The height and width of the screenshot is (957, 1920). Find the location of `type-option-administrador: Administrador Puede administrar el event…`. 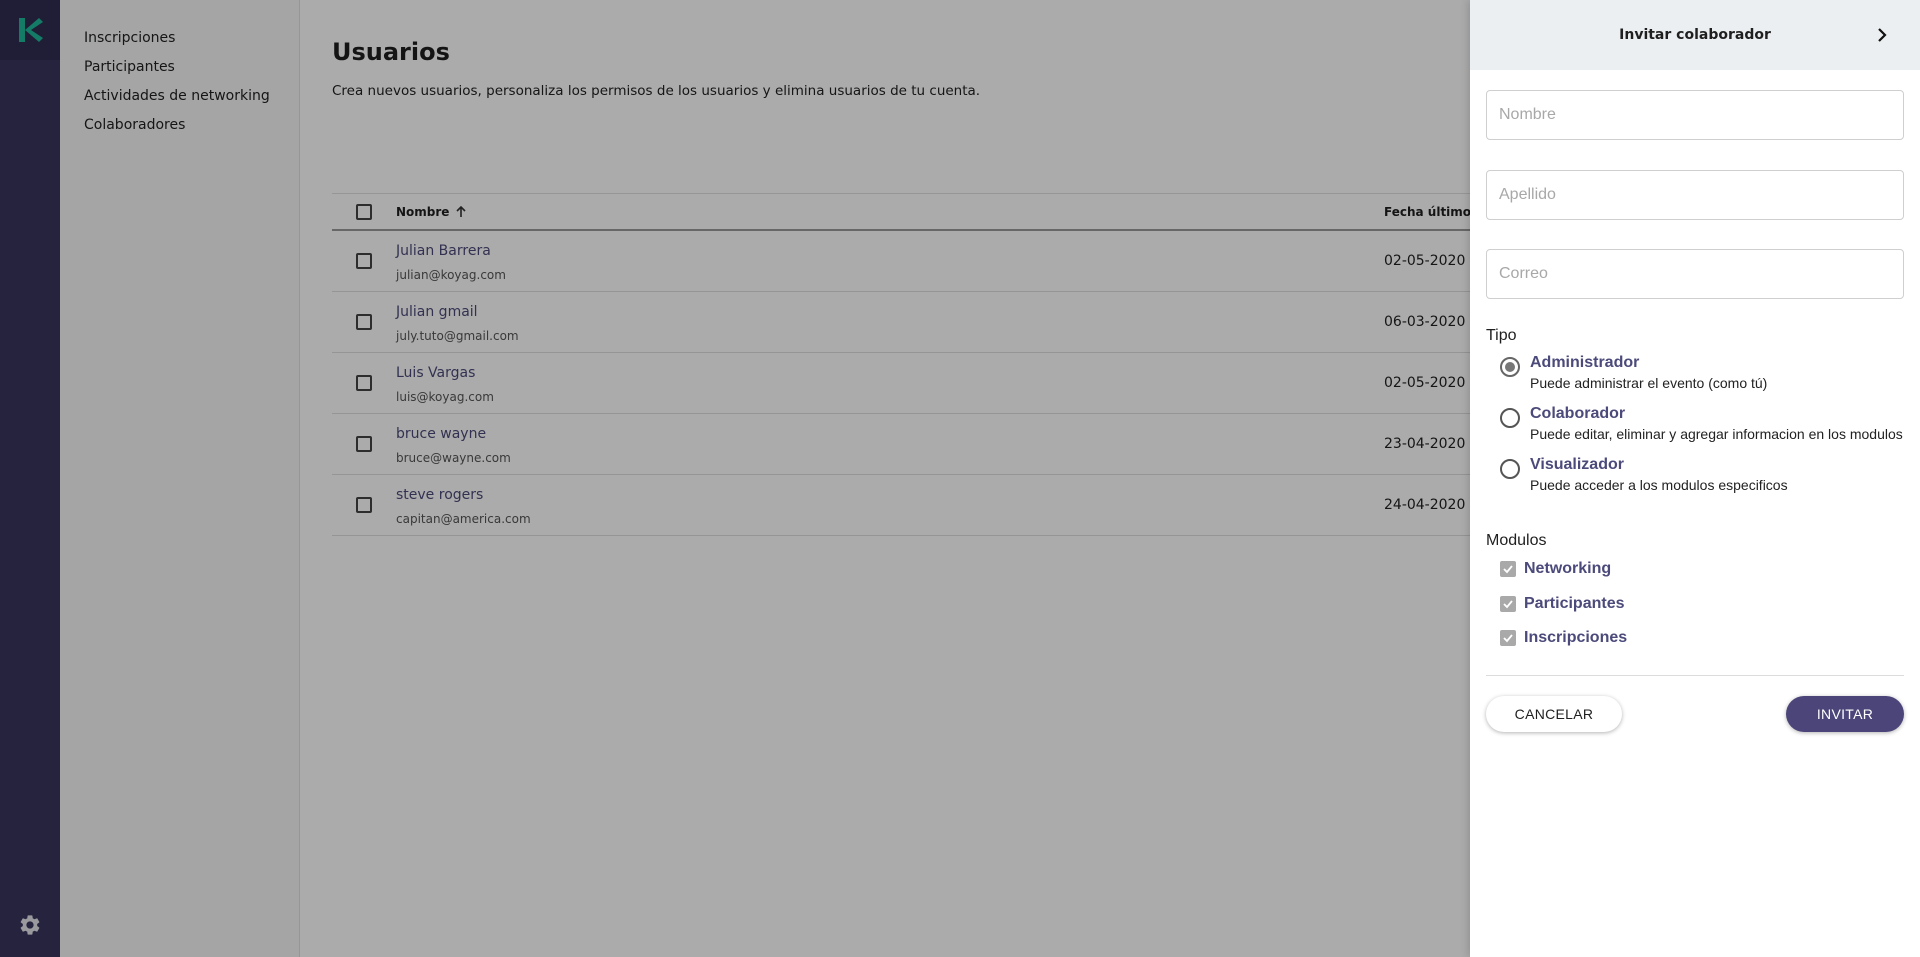

type-option-administrador: Administrador Puede administrar el event… is located at coordinates (1705, 375).